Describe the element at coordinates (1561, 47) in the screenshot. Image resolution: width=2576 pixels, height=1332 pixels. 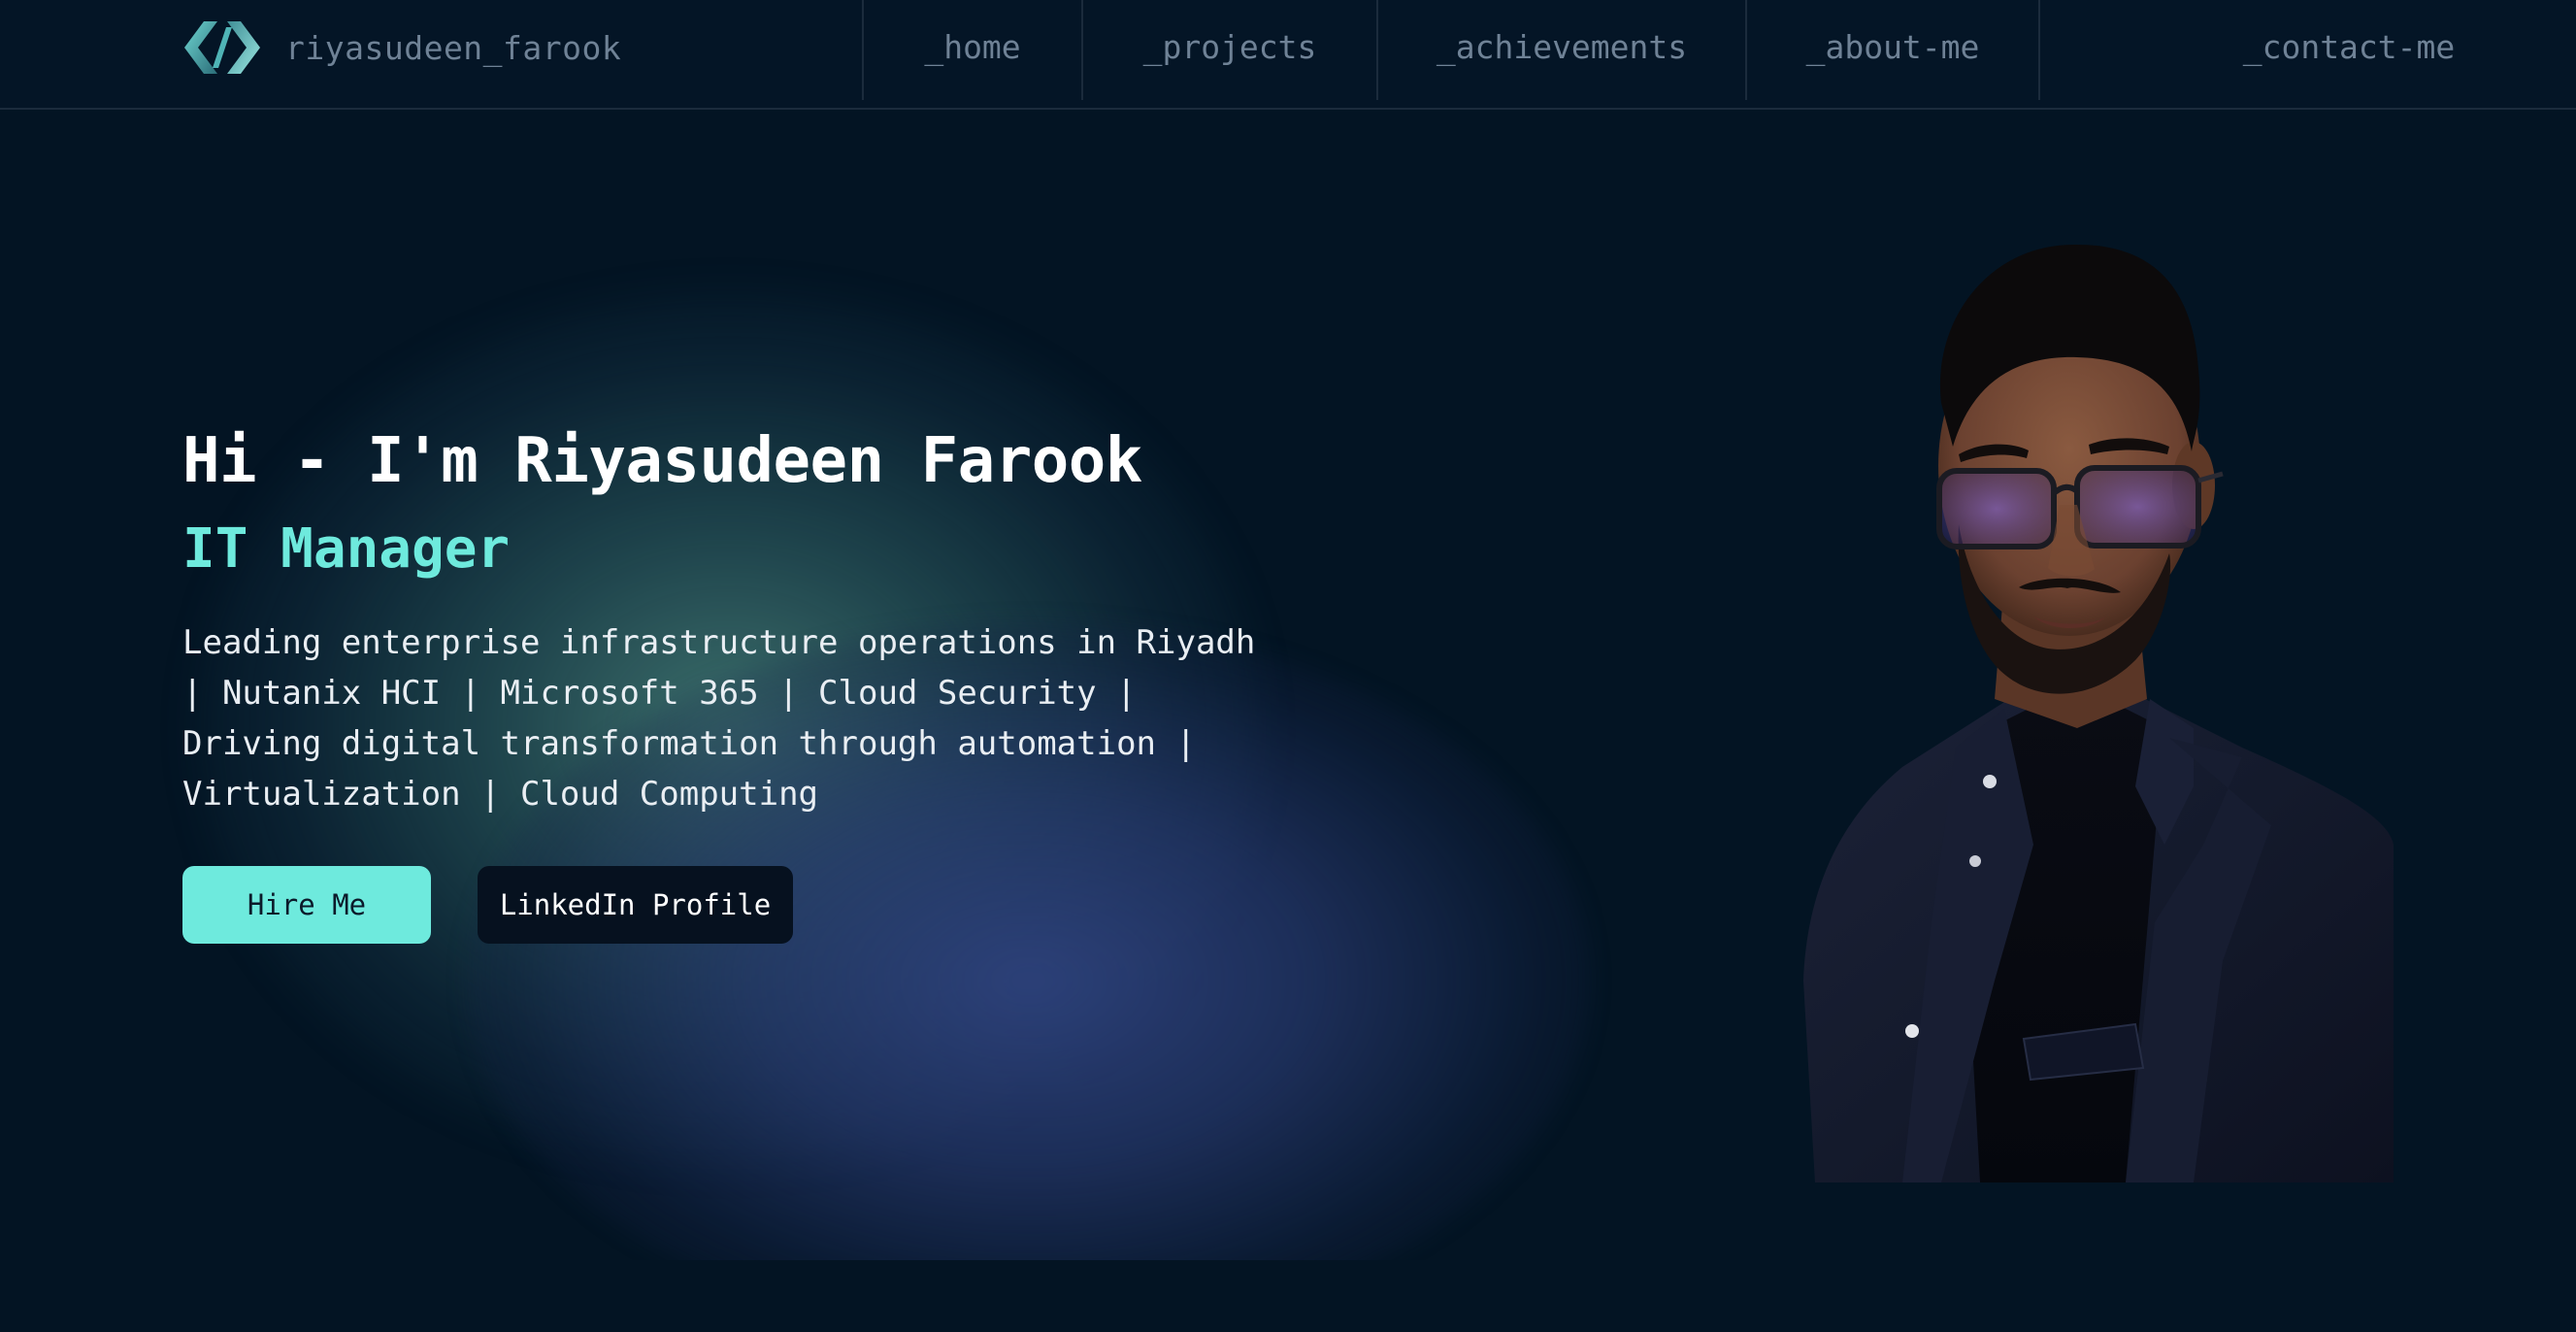
I see `nav-item-achievements: _achievements` at that location.